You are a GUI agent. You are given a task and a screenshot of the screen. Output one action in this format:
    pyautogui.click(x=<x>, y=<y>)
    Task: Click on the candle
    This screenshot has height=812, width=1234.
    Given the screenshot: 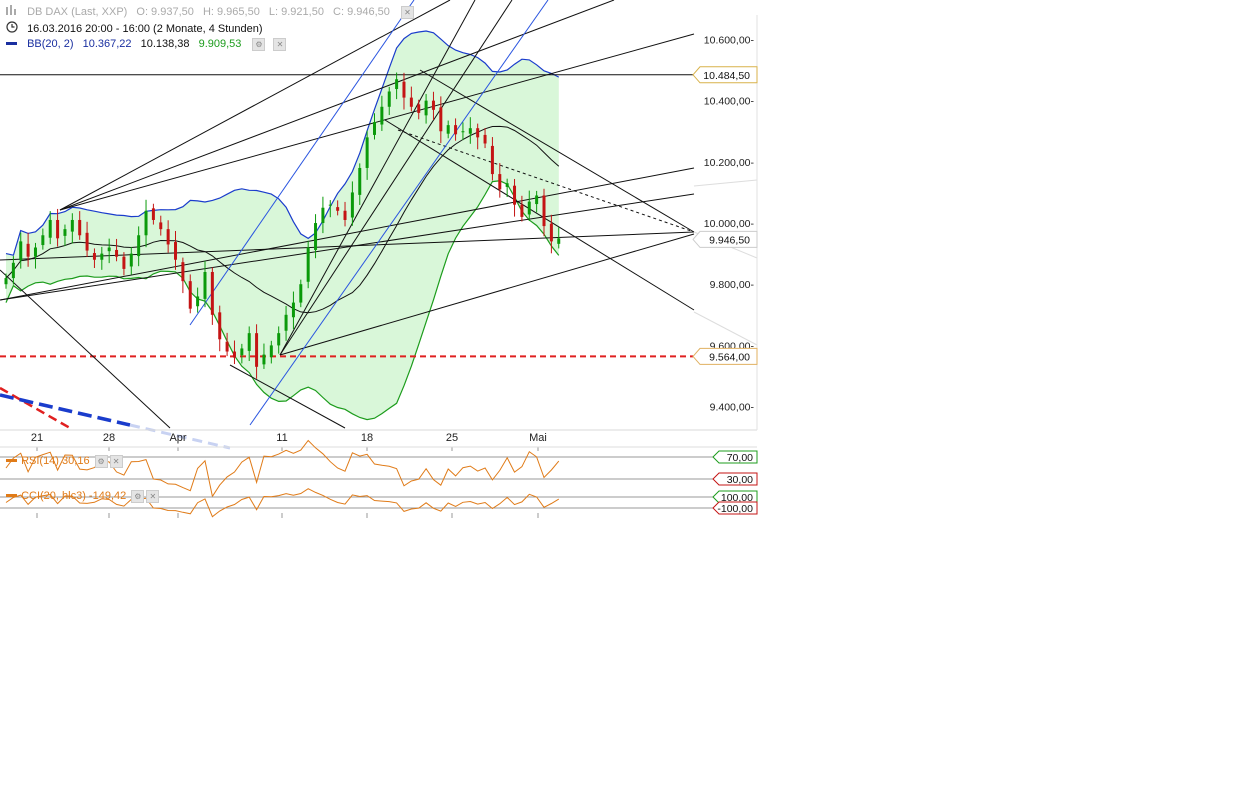 What is the action you would take?
    pyautogui.click(x=183, y=275)
    